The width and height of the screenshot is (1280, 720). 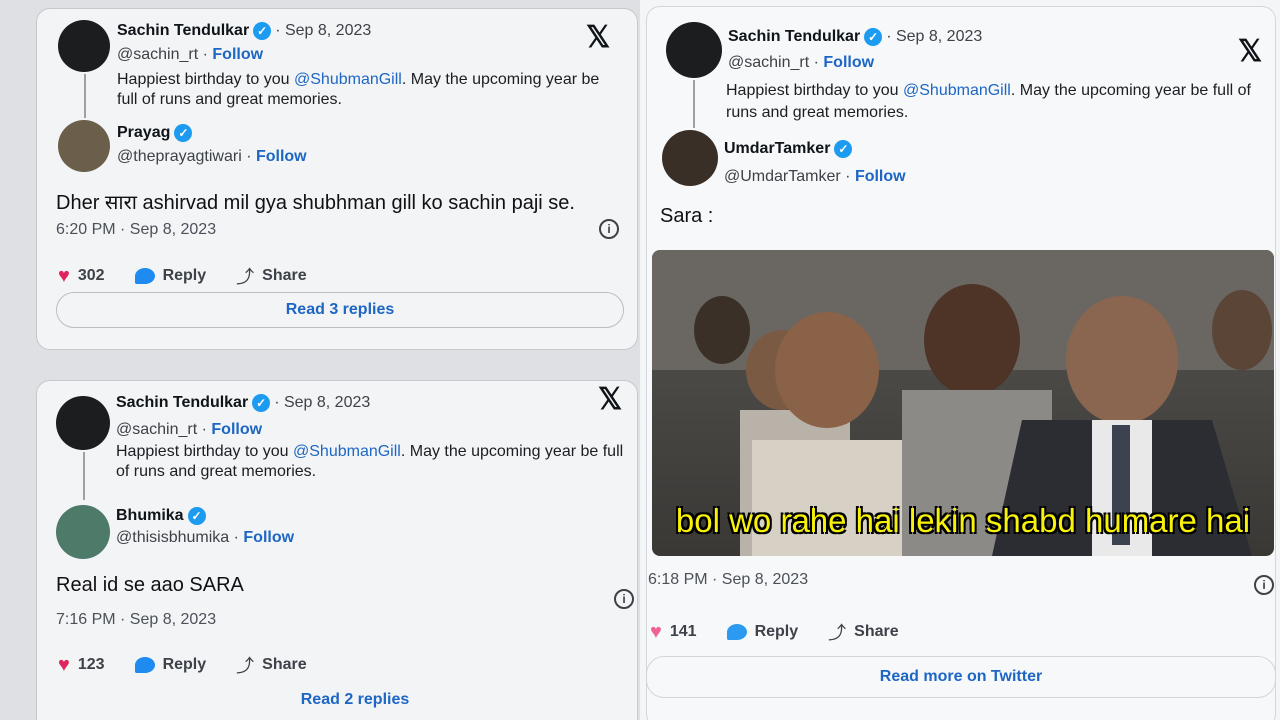 What do you see at coordinates (728, 580) in the screenshot?
I see `tweet-timestamp: 6:18 PM · Sep 8, 2023` at bounding box center [728, 580].